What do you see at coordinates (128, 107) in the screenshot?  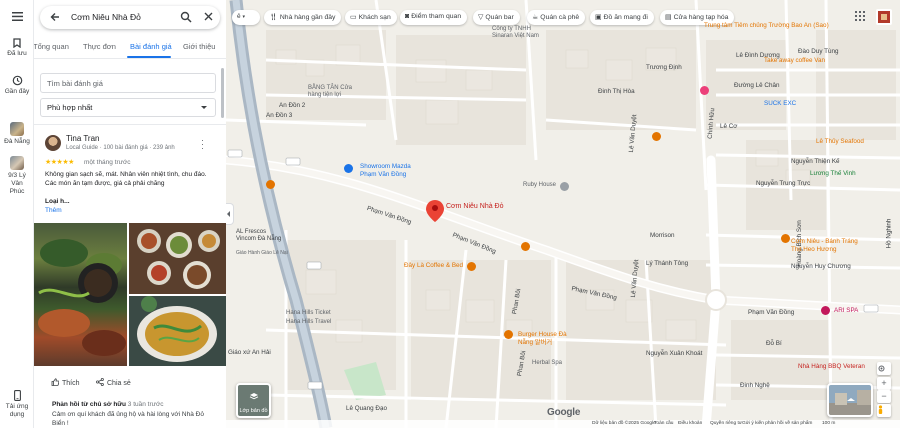 I see `sort-select: Phù hợp nhất` at bounding box center [128, 107].